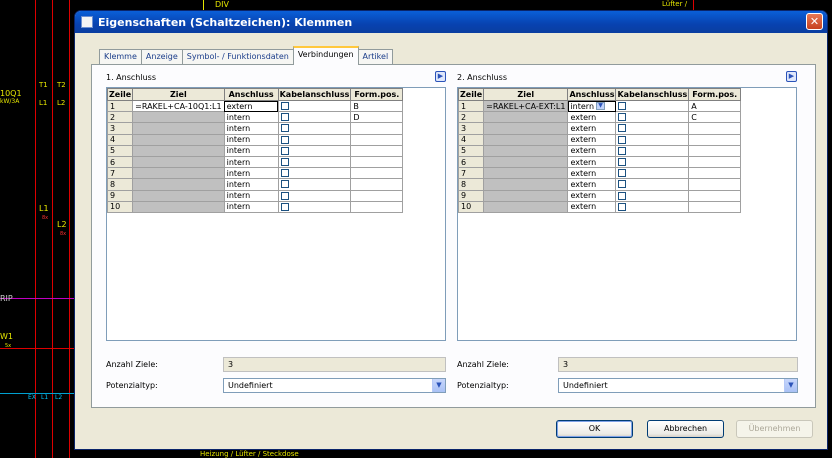 Image resolution: width=832 pixels, height=458 pixels. What do you see at coordinates (255, 184) in the screenshot?
I see `table-row: 8 intern` at bounding box center [255, 184].